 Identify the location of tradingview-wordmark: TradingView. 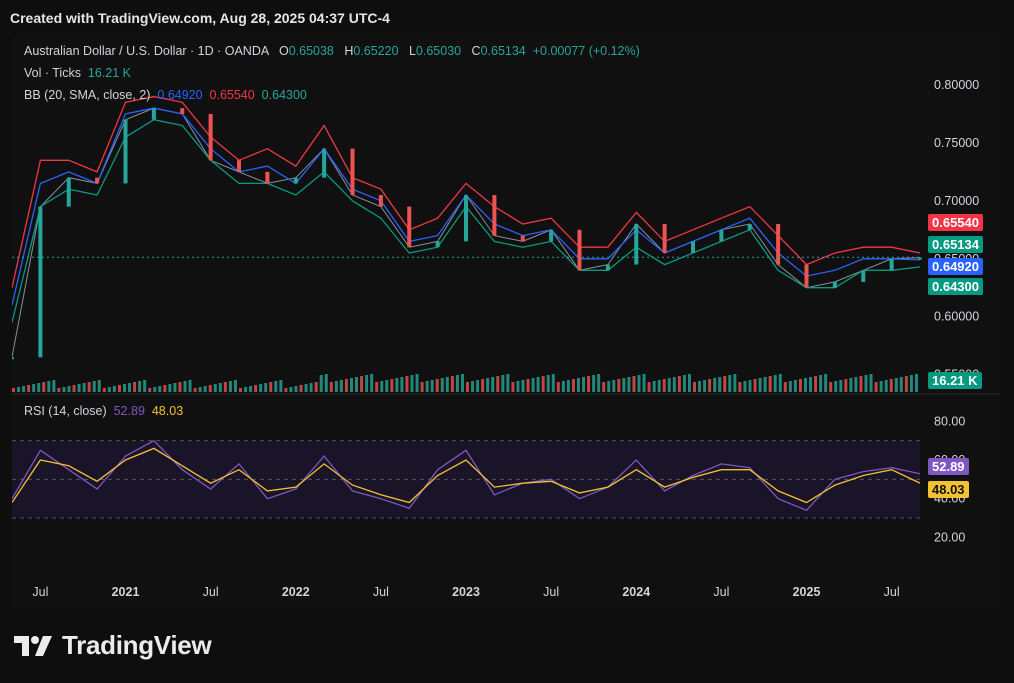
(137, 645).